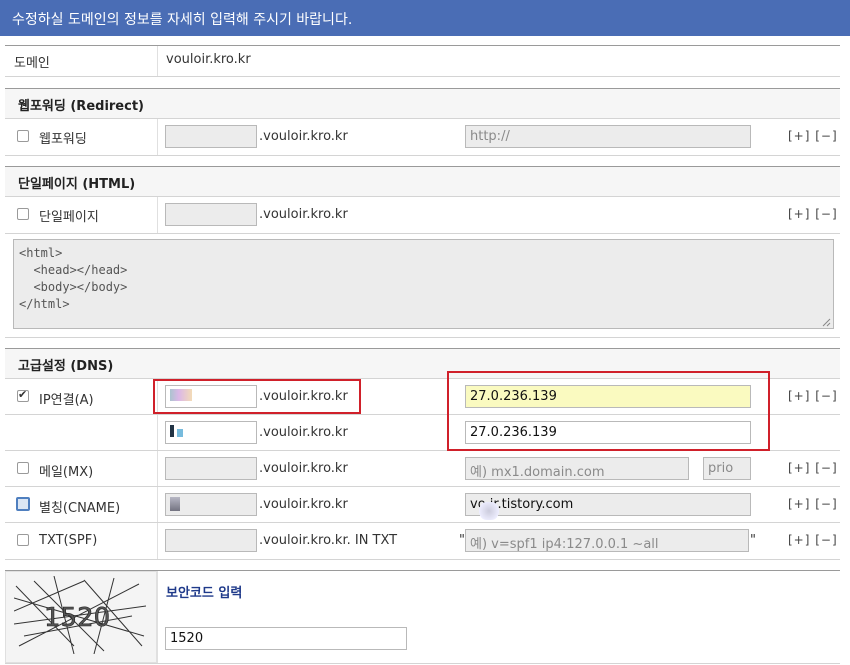  What do you see at coordinates (204, 593) in the screenshot?
I see `security-code-label: 보안코드 입력` at bounding box center [204, 593].